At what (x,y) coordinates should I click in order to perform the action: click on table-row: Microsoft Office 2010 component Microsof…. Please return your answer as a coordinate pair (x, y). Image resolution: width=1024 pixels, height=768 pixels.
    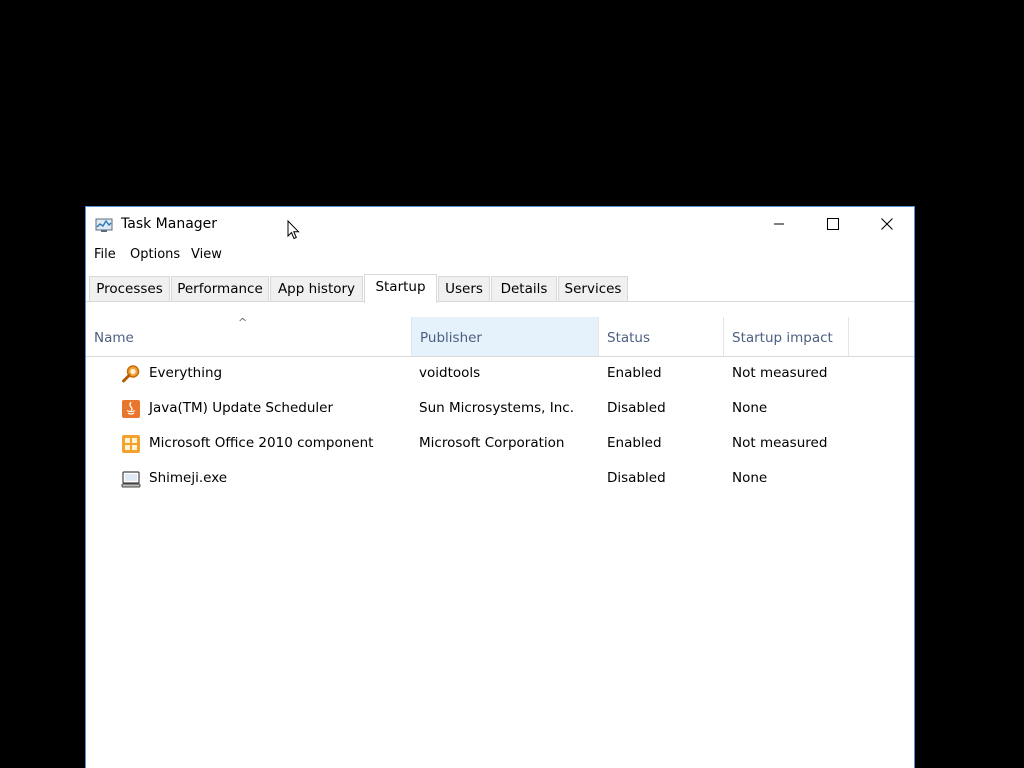
    Looking at the image, I should click on (500, 444).